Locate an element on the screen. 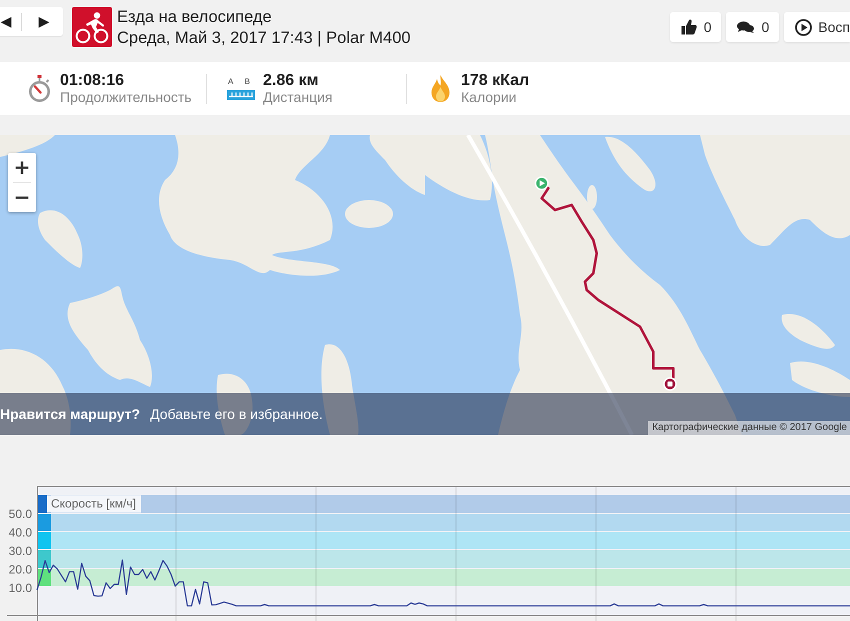 This screenshot has width=850, height=621. activity-subtitle: Среда, Май 3, 2017 17:43 | Polar M400 is located at coordinates (264, 38).